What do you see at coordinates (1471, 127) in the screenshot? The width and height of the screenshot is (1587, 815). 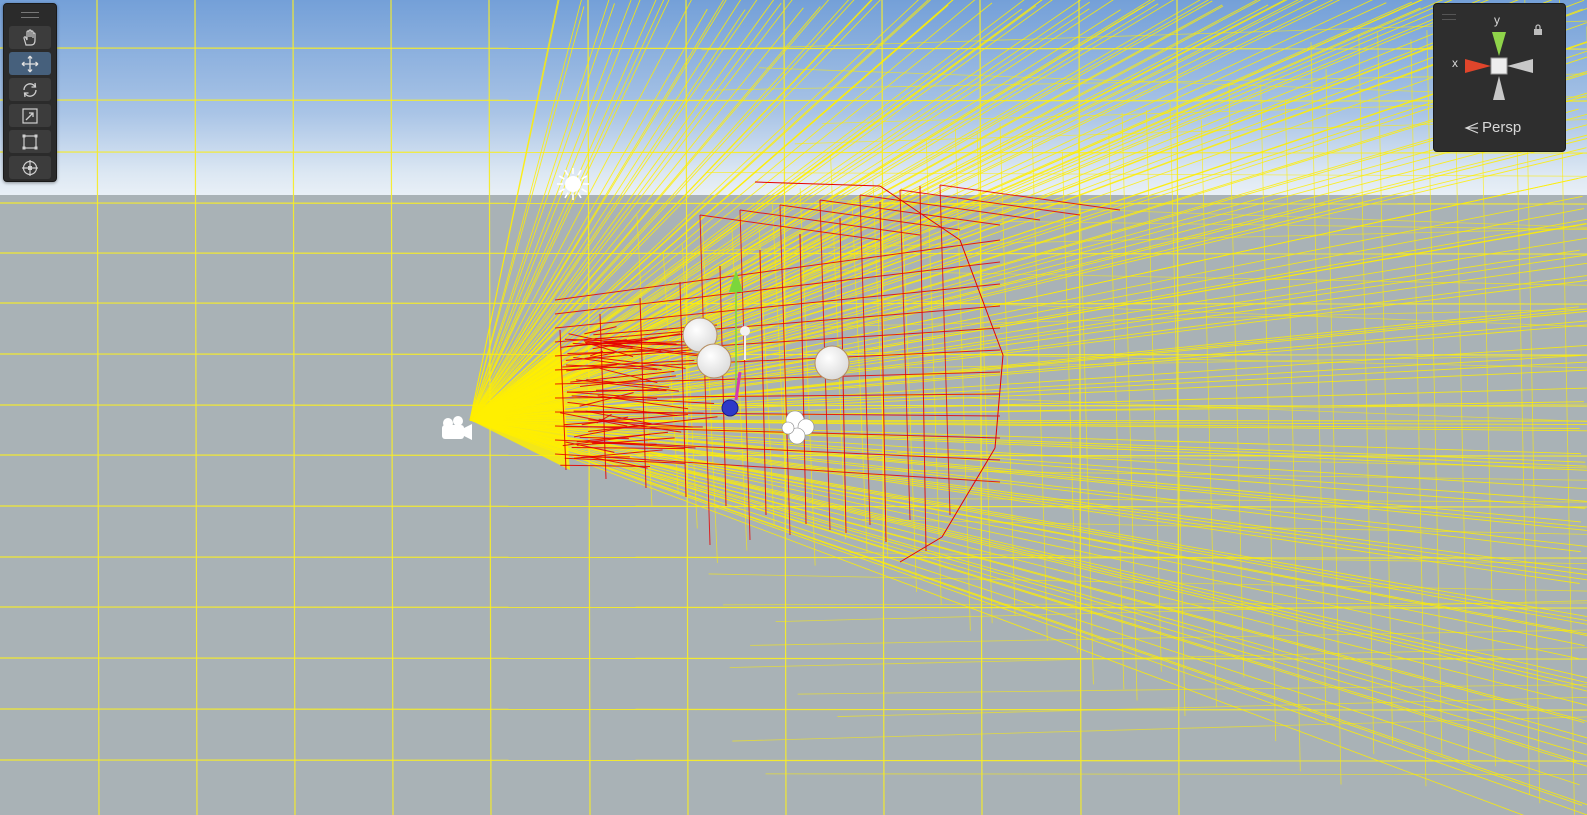 I see `perspective-icon` at bounding box center [1471, 127].